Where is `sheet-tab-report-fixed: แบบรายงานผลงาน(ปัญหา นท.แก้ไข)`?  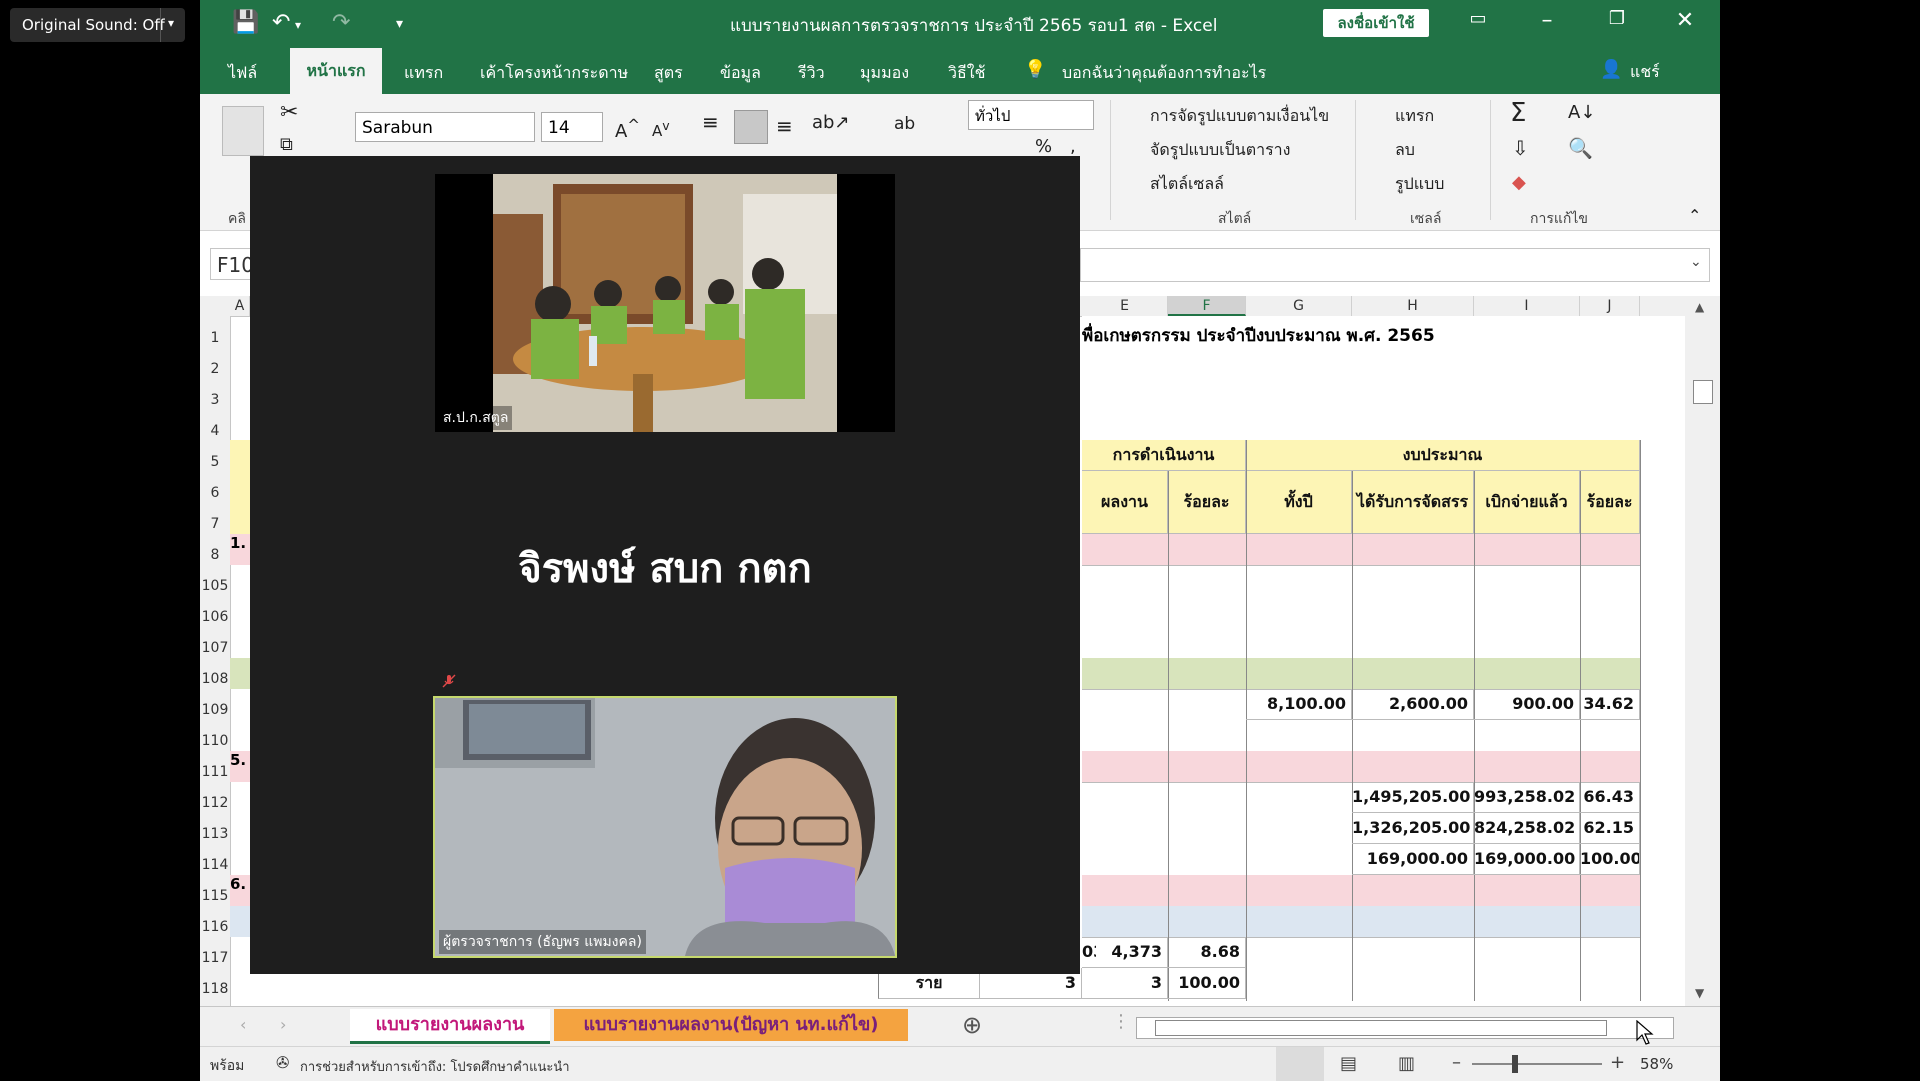
sheet-tab-report-fixed: แบบรายงานผลงาน(ปัญหา นท.แก้ไข) is located at coordinates (731, 1025).